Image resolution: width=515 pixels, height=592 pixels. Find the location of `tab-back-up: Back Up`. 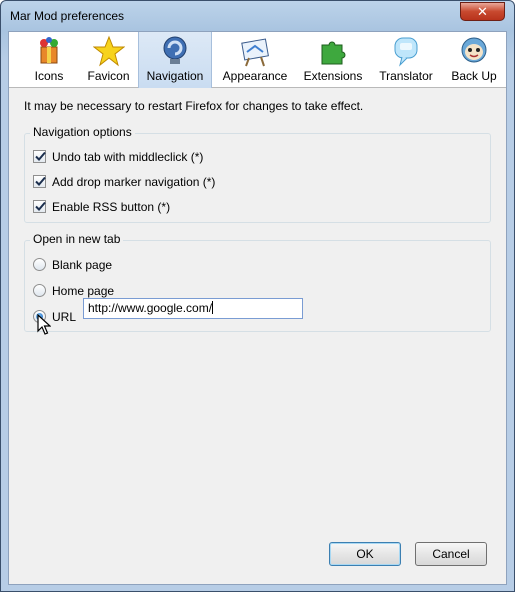

tab-back-up: Back Up is located at coordinates (474, 60).